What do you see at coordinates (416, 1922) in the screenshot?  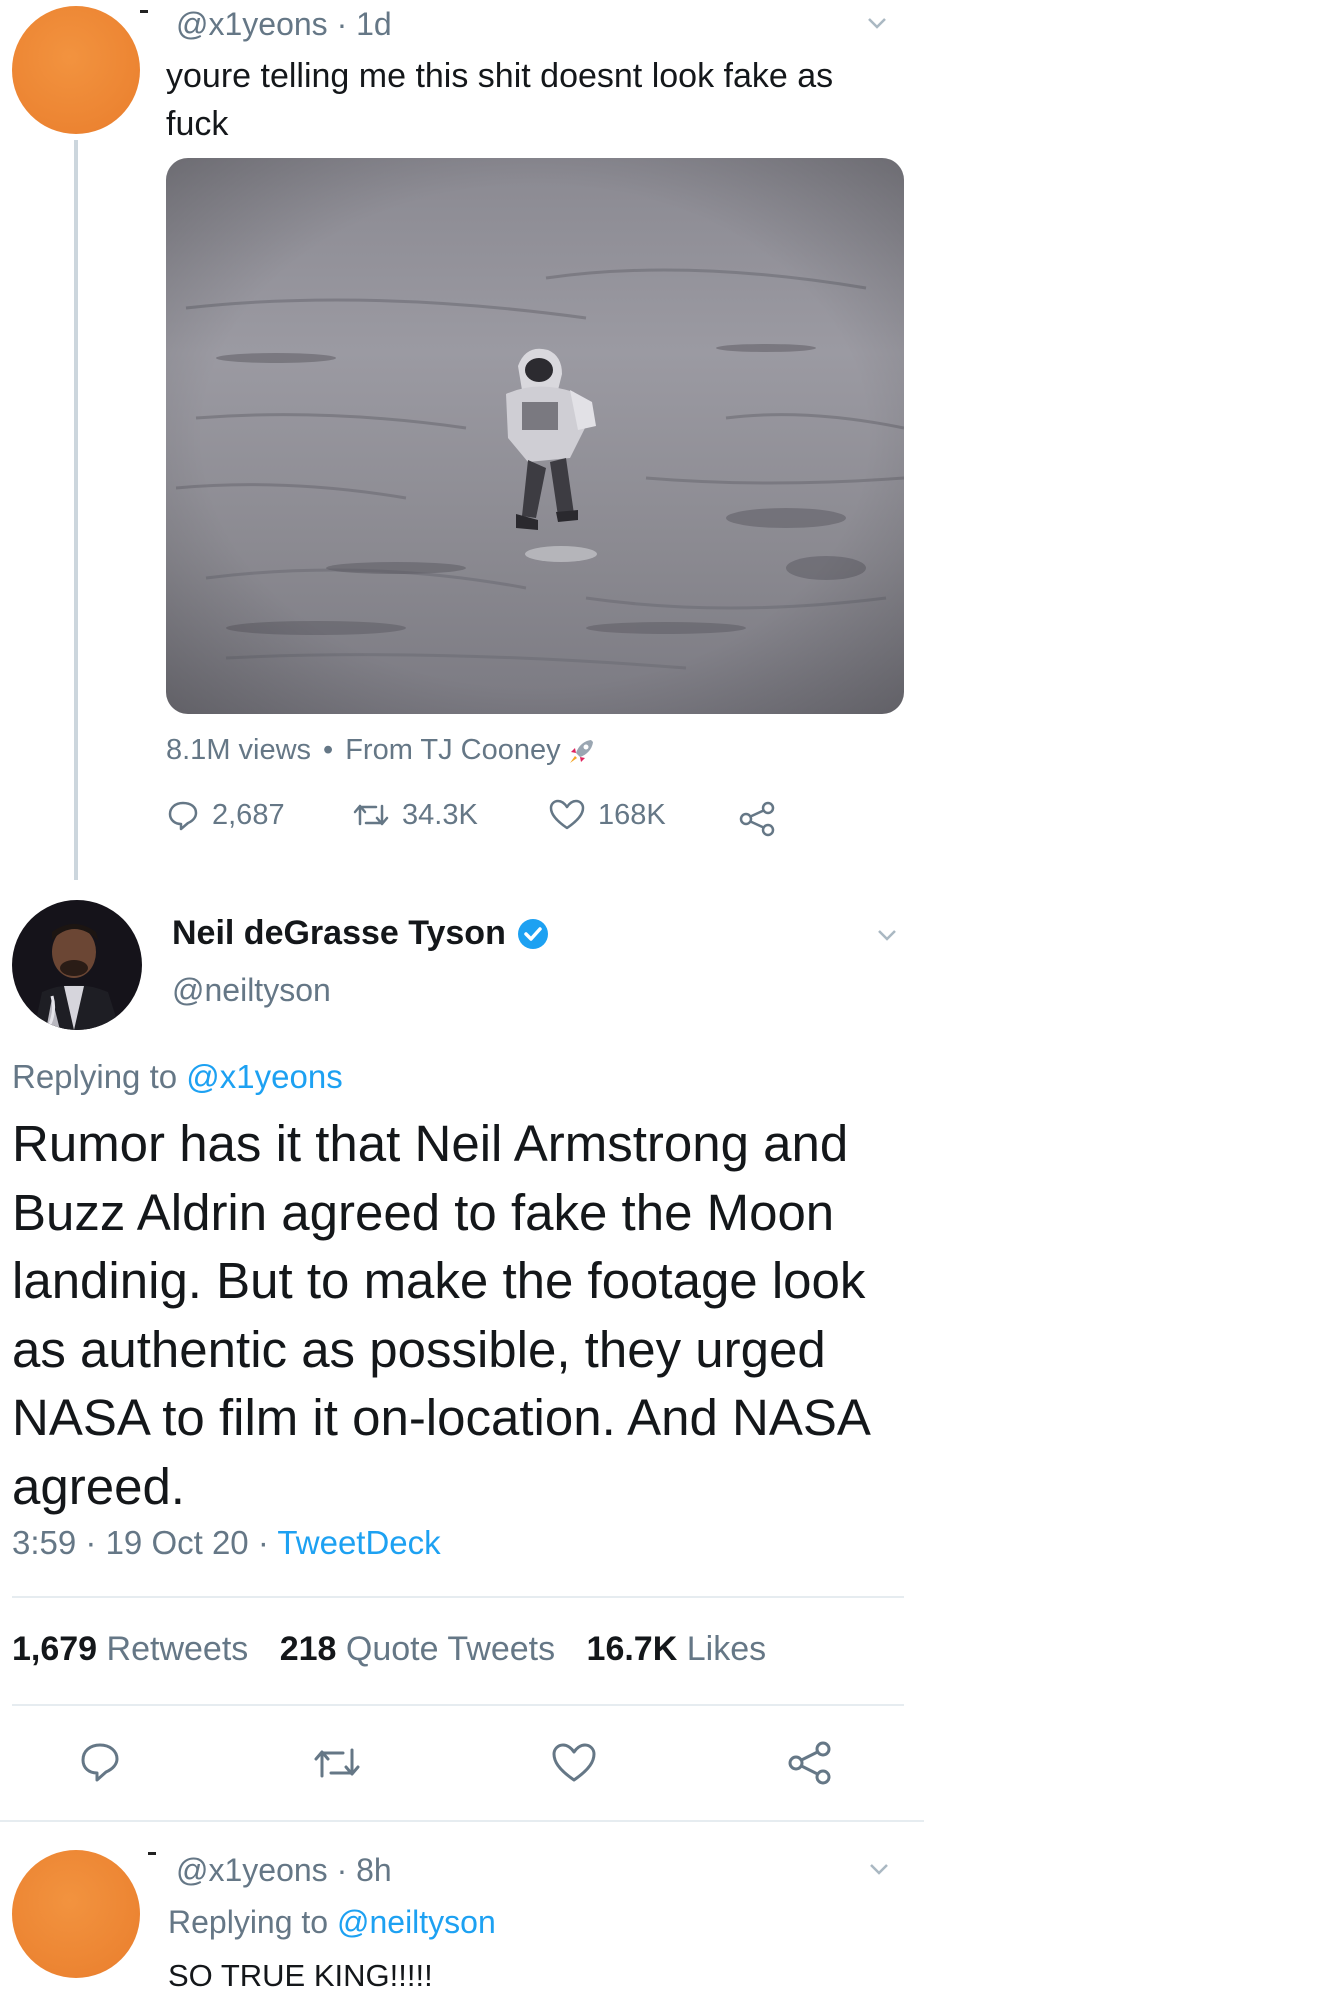 I see `replying-to-handle: @neiltyson` at bounding box center [416, 1922].